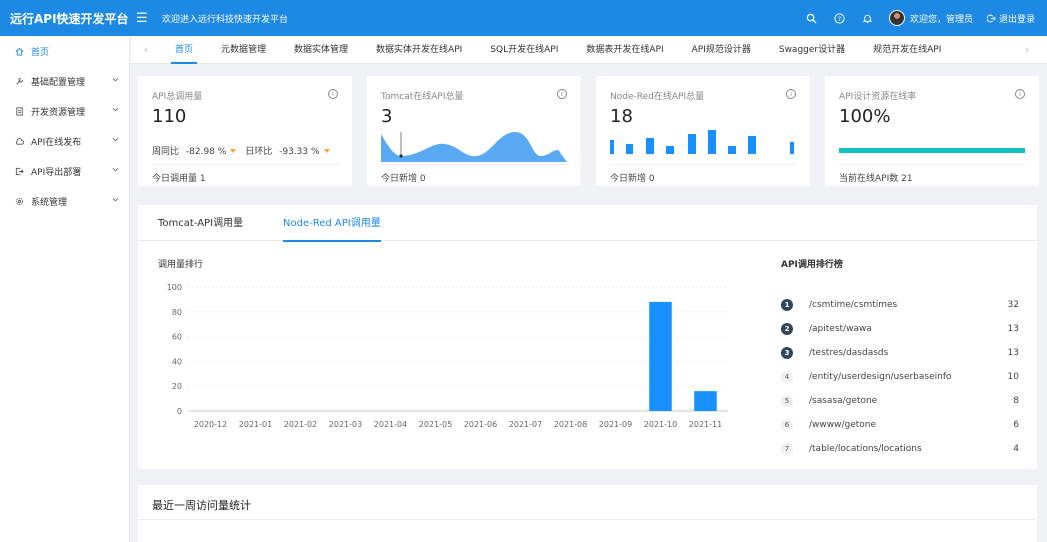 The height and width of the screenshot is (542, 1047). What do you see at coordinates (474, 131) in the screenshot?
I see `stat-card-tomcat: Tomcat在线API总量 i 3 今日新增 0` at bounding box center [474, 131].